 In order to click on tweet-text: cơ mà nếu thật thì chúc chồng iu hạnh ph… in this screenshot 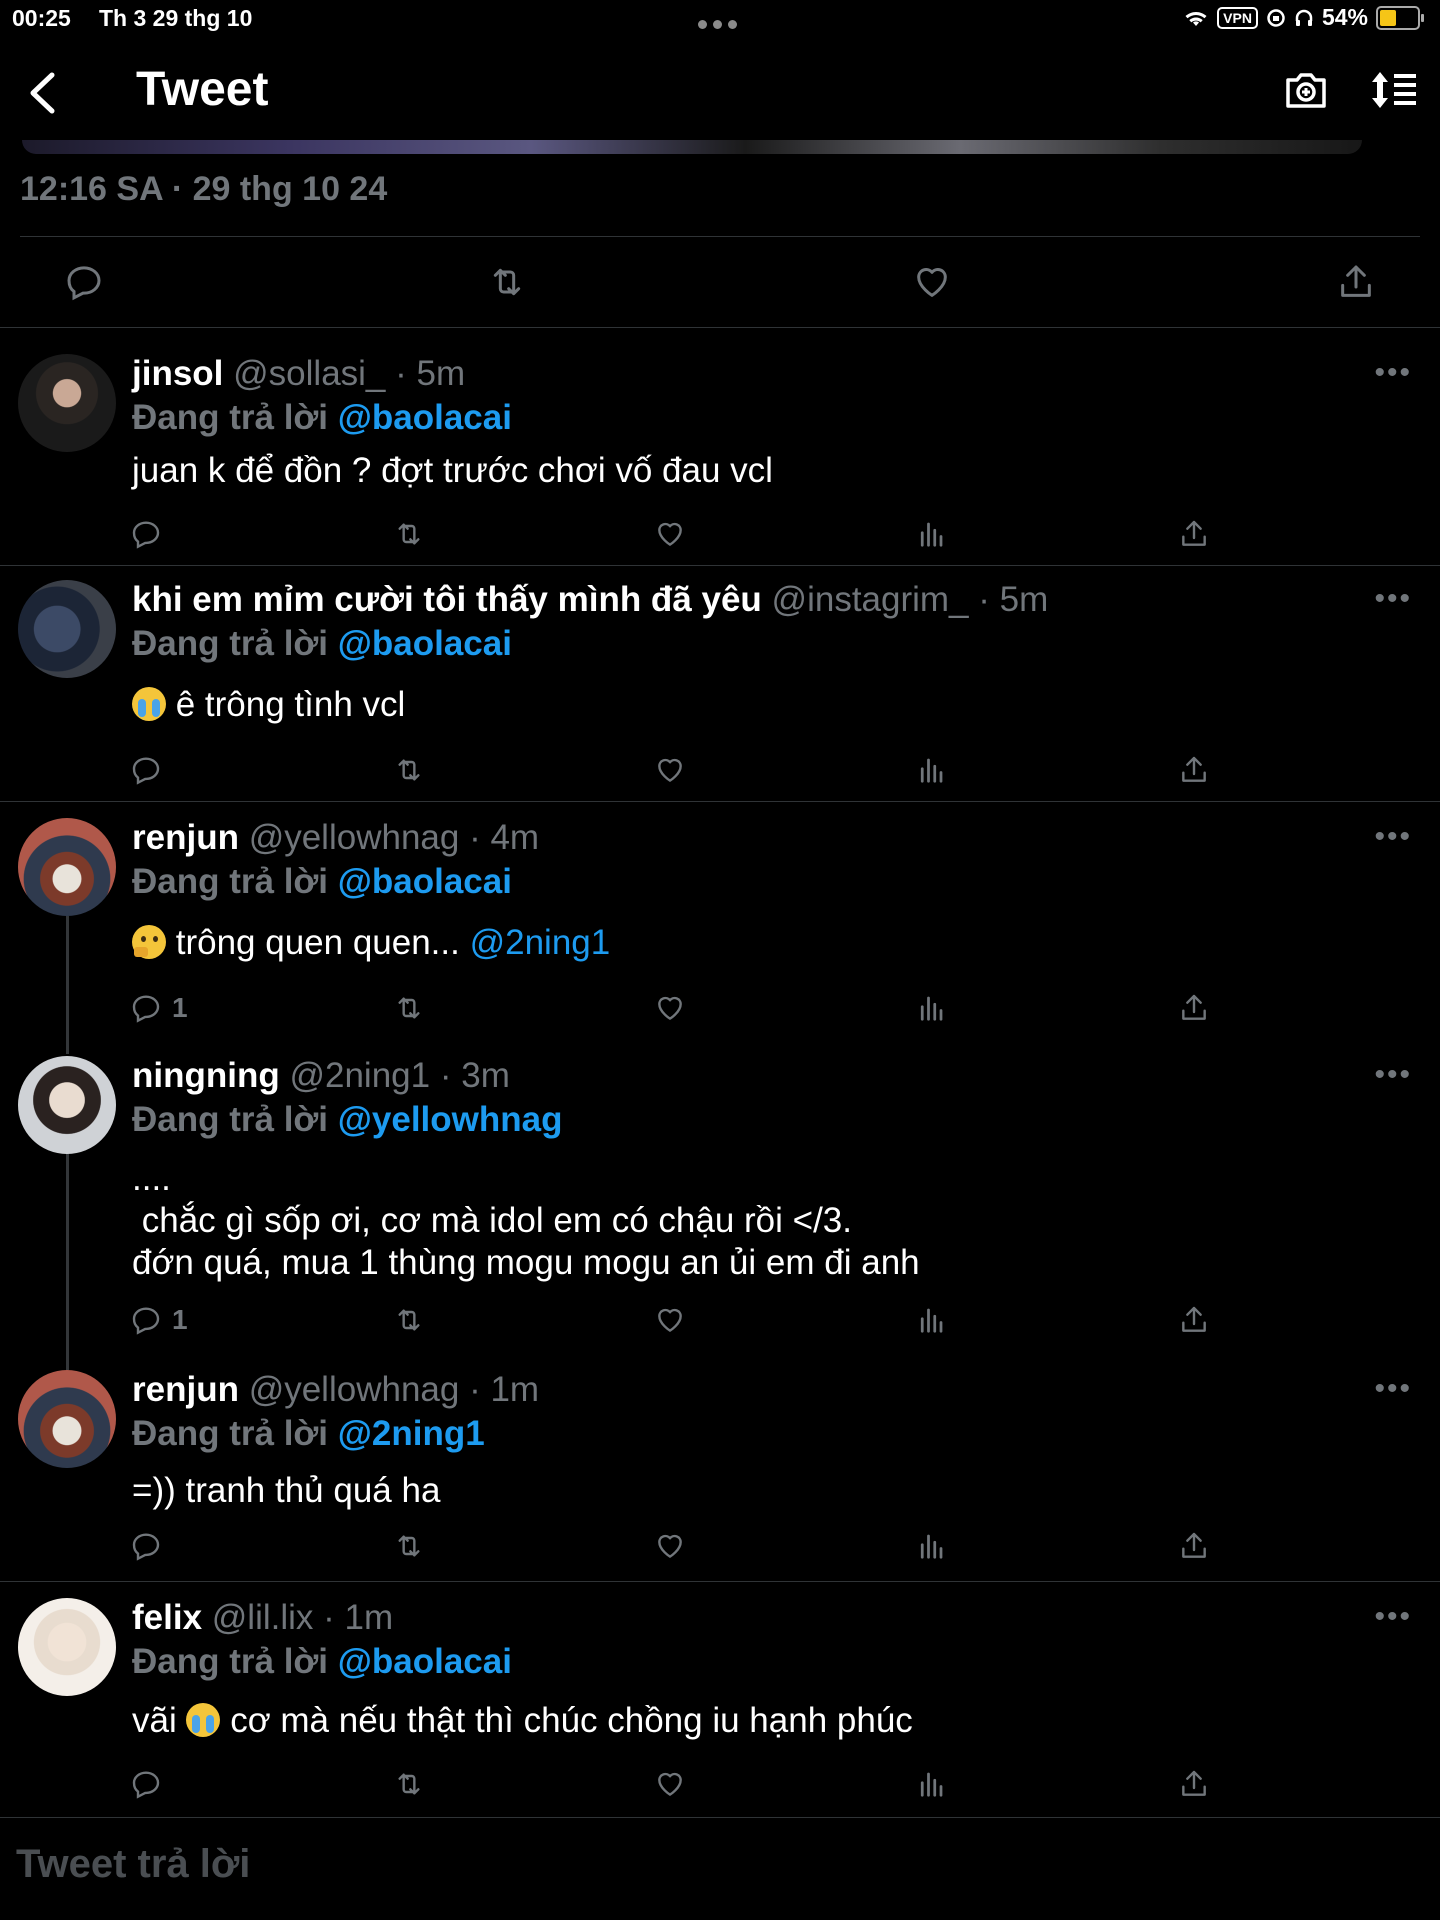, I will do `click(571, 1720)`.